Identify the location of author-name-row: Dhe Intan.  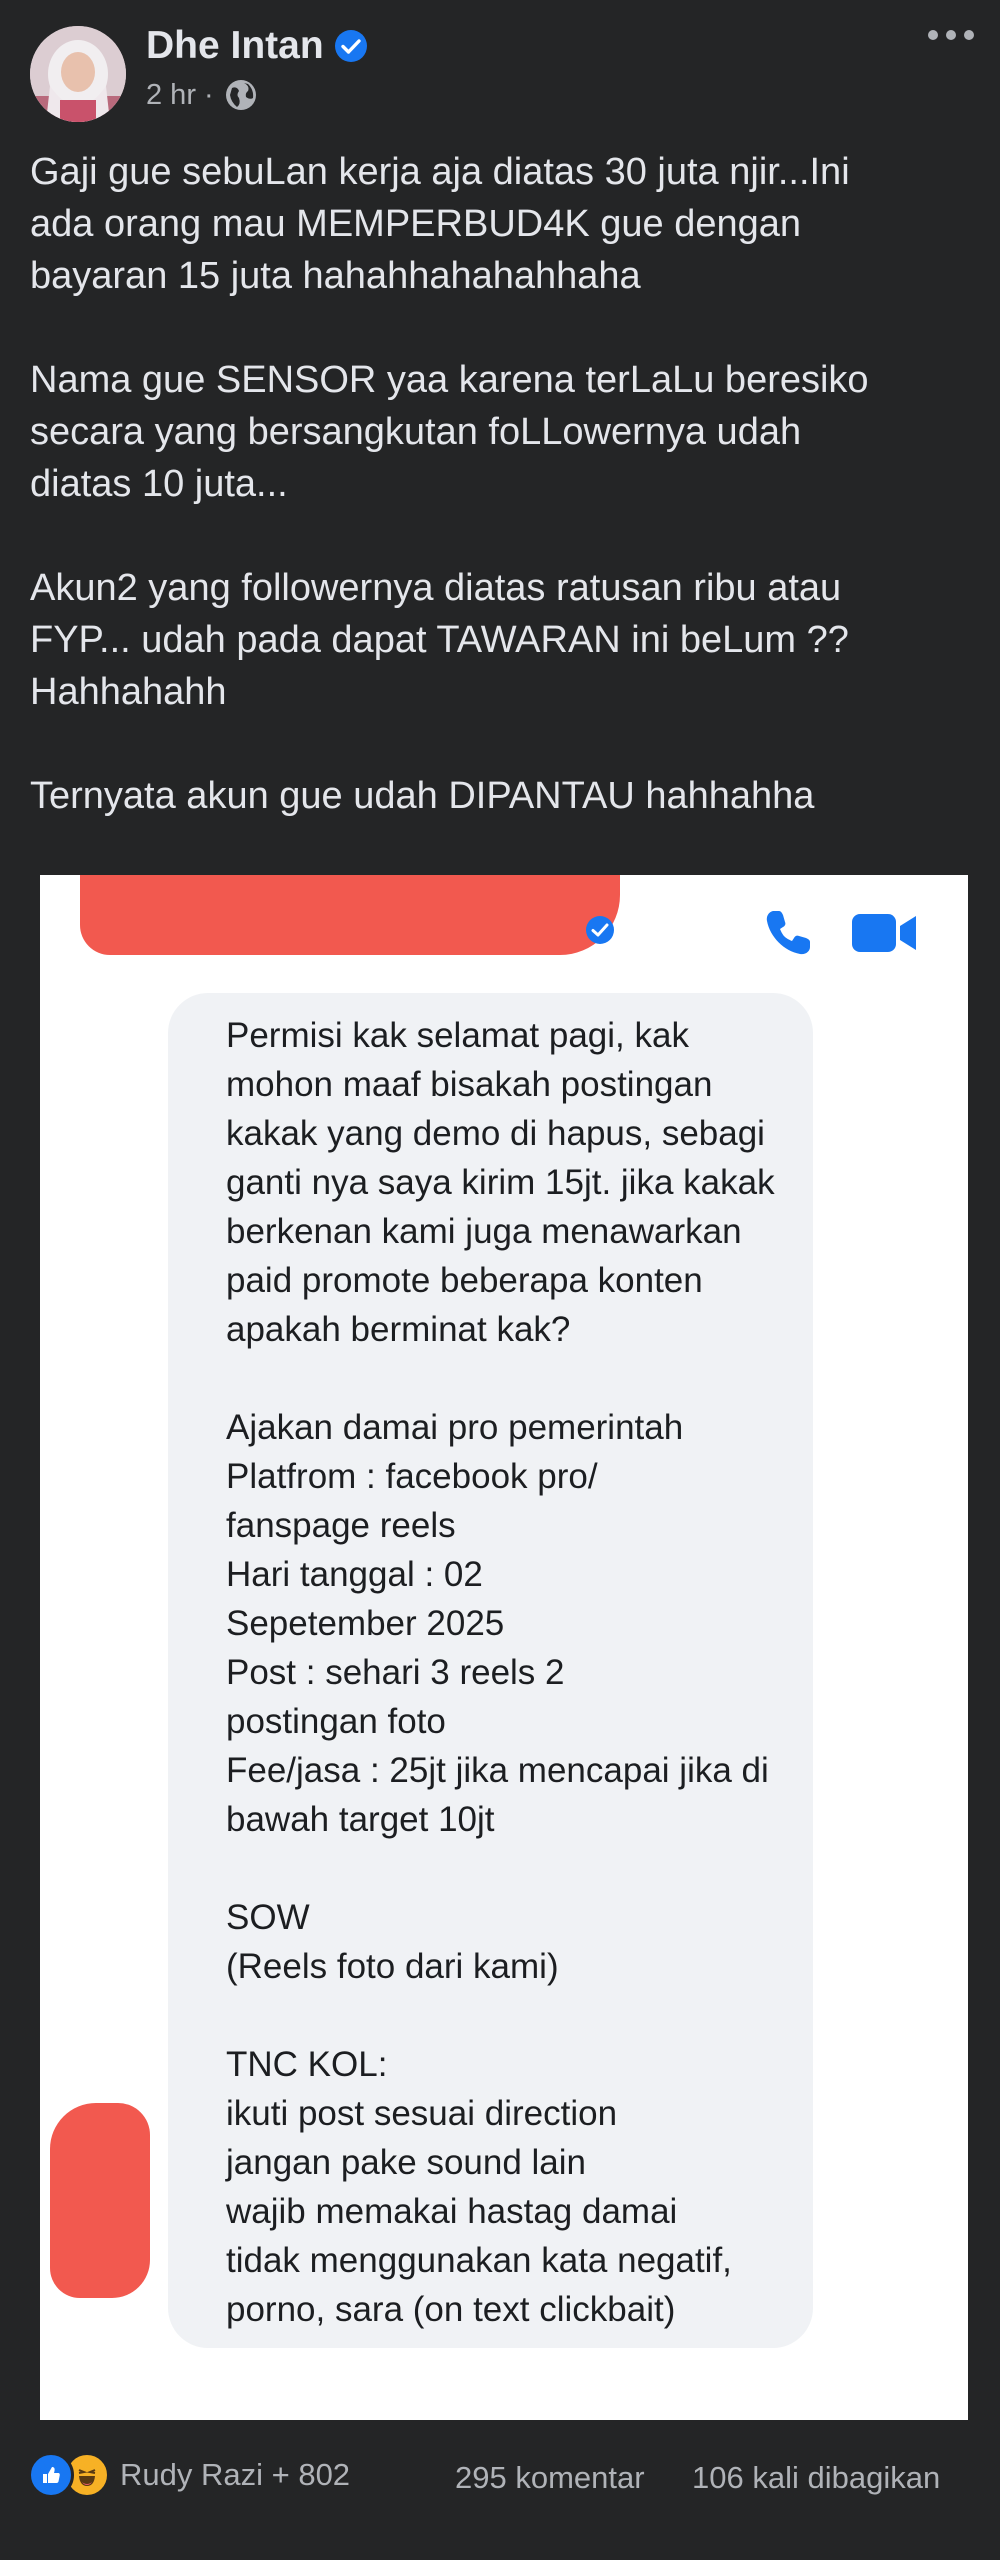
(257, 46).